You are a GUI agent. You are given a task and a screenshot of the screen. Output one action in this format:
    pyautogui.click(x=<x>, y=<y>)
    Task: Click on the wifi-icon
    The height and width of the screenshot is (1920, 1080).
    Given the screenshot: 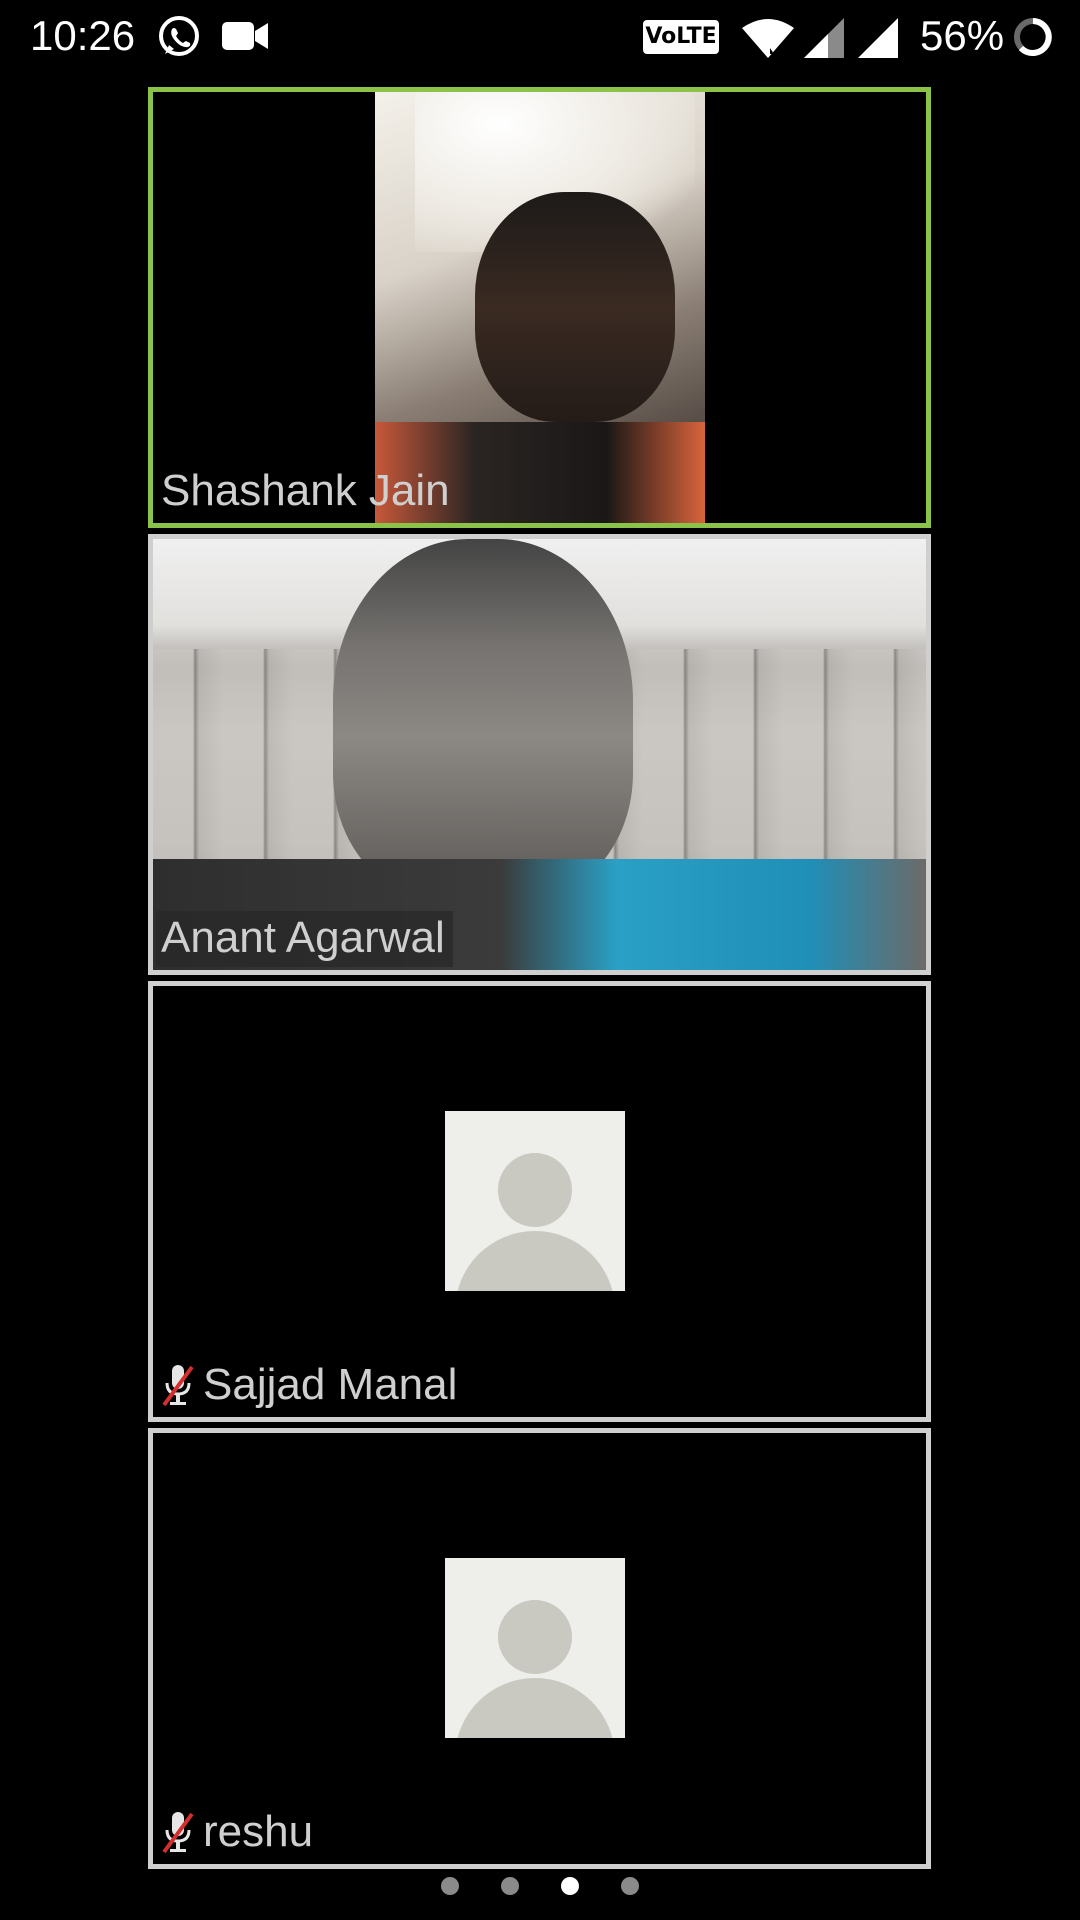 What is the action you would take?
    pyautogui.click(x=768, y=38)
    